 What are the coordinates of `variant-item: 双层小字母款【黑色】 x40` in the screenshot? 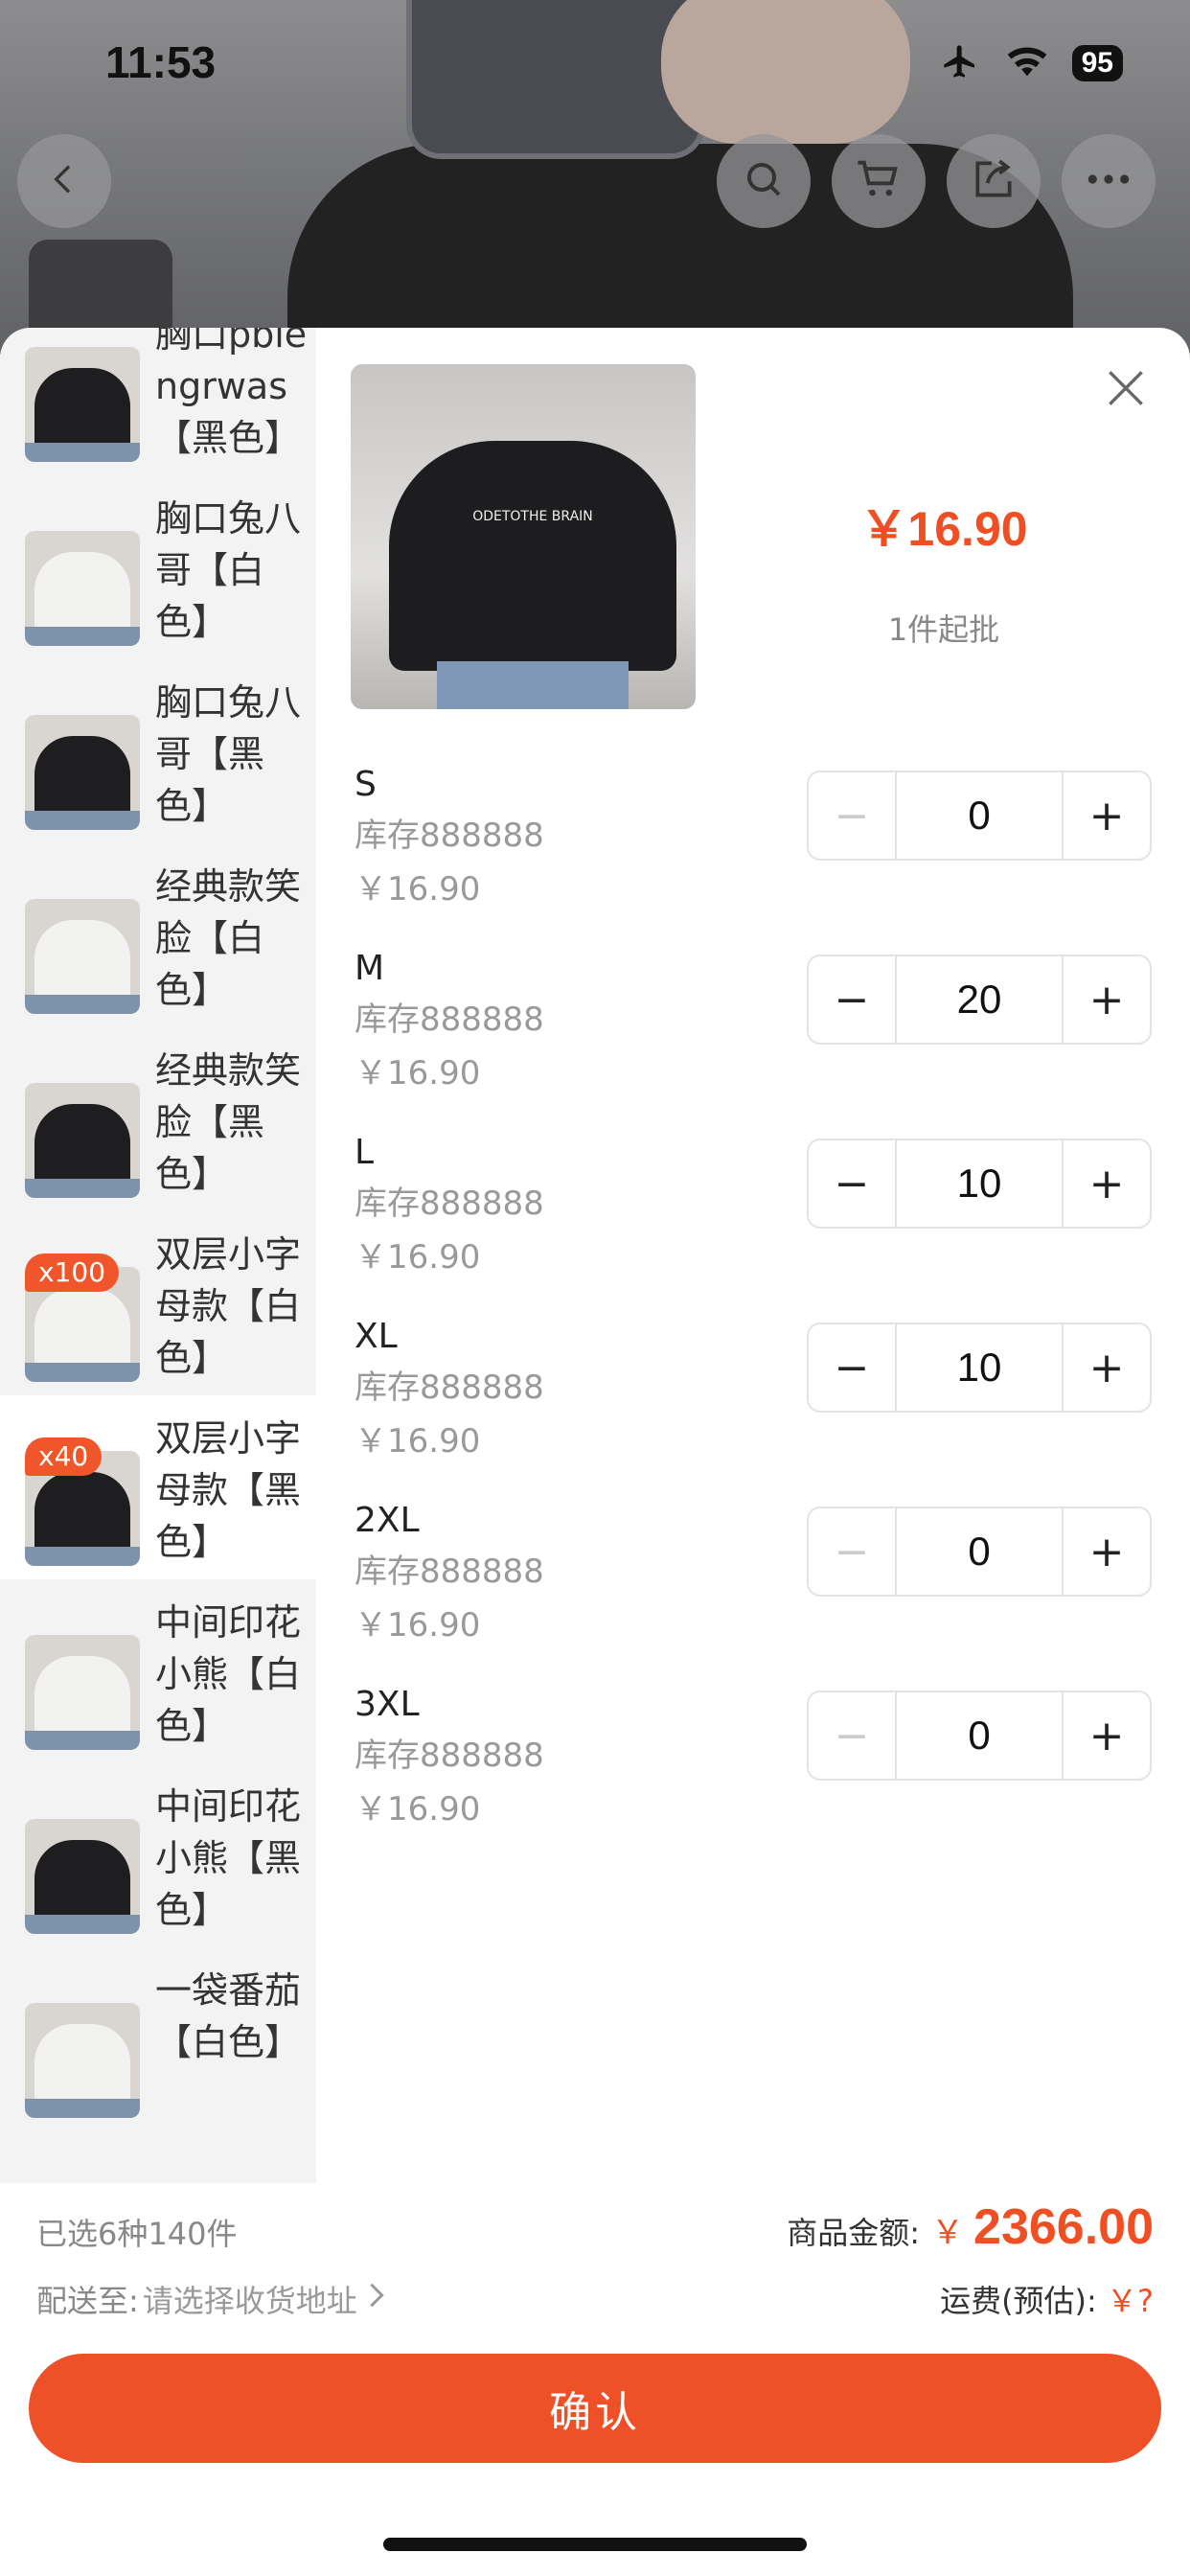 It's located at (158, 1487).